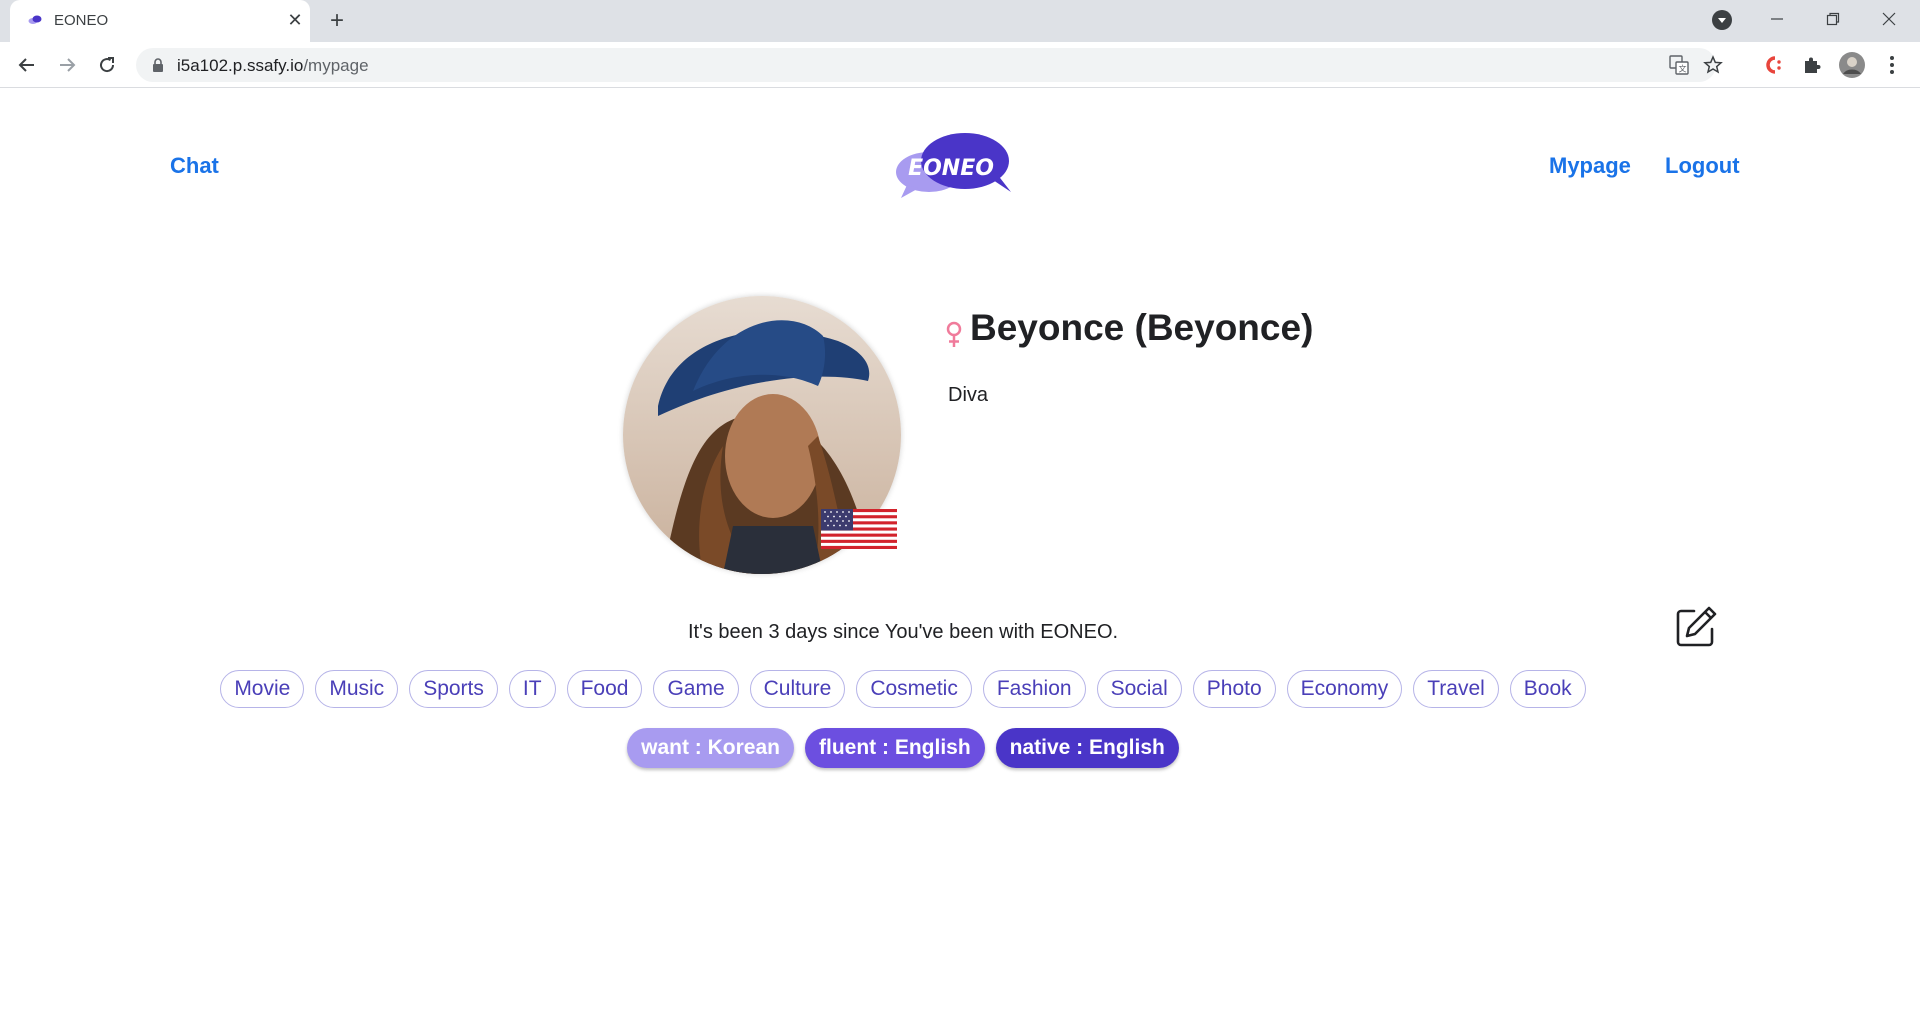 This screenshot has height=1030, width=1920. What do you see at coordinates (357, 689) in the screenshot?
I see `interest-tag-music: Music` at bounding box center [357, 689].